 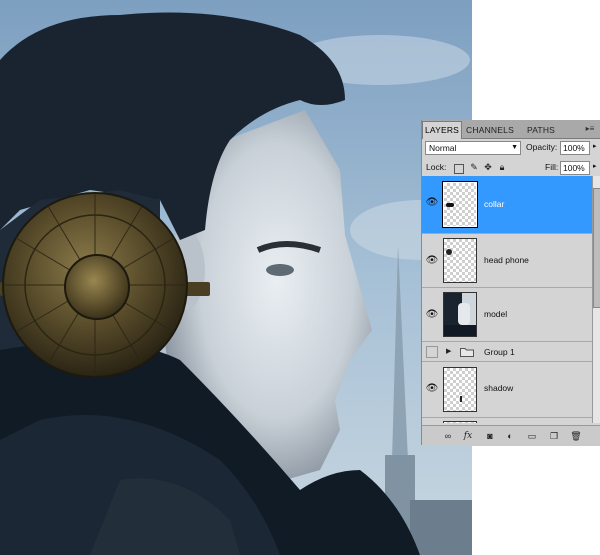 What do you see at coordinates (432, 352) in the screenshot?
I see `visibility-toggle` at bounding box center [432, 352].